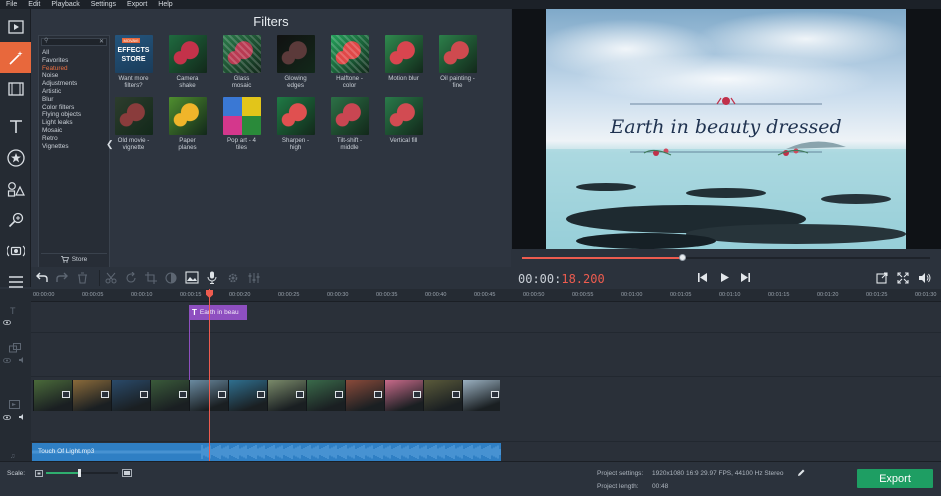  I want to click on filter-tile: Tilt-shift - middle, so click(349, 124).